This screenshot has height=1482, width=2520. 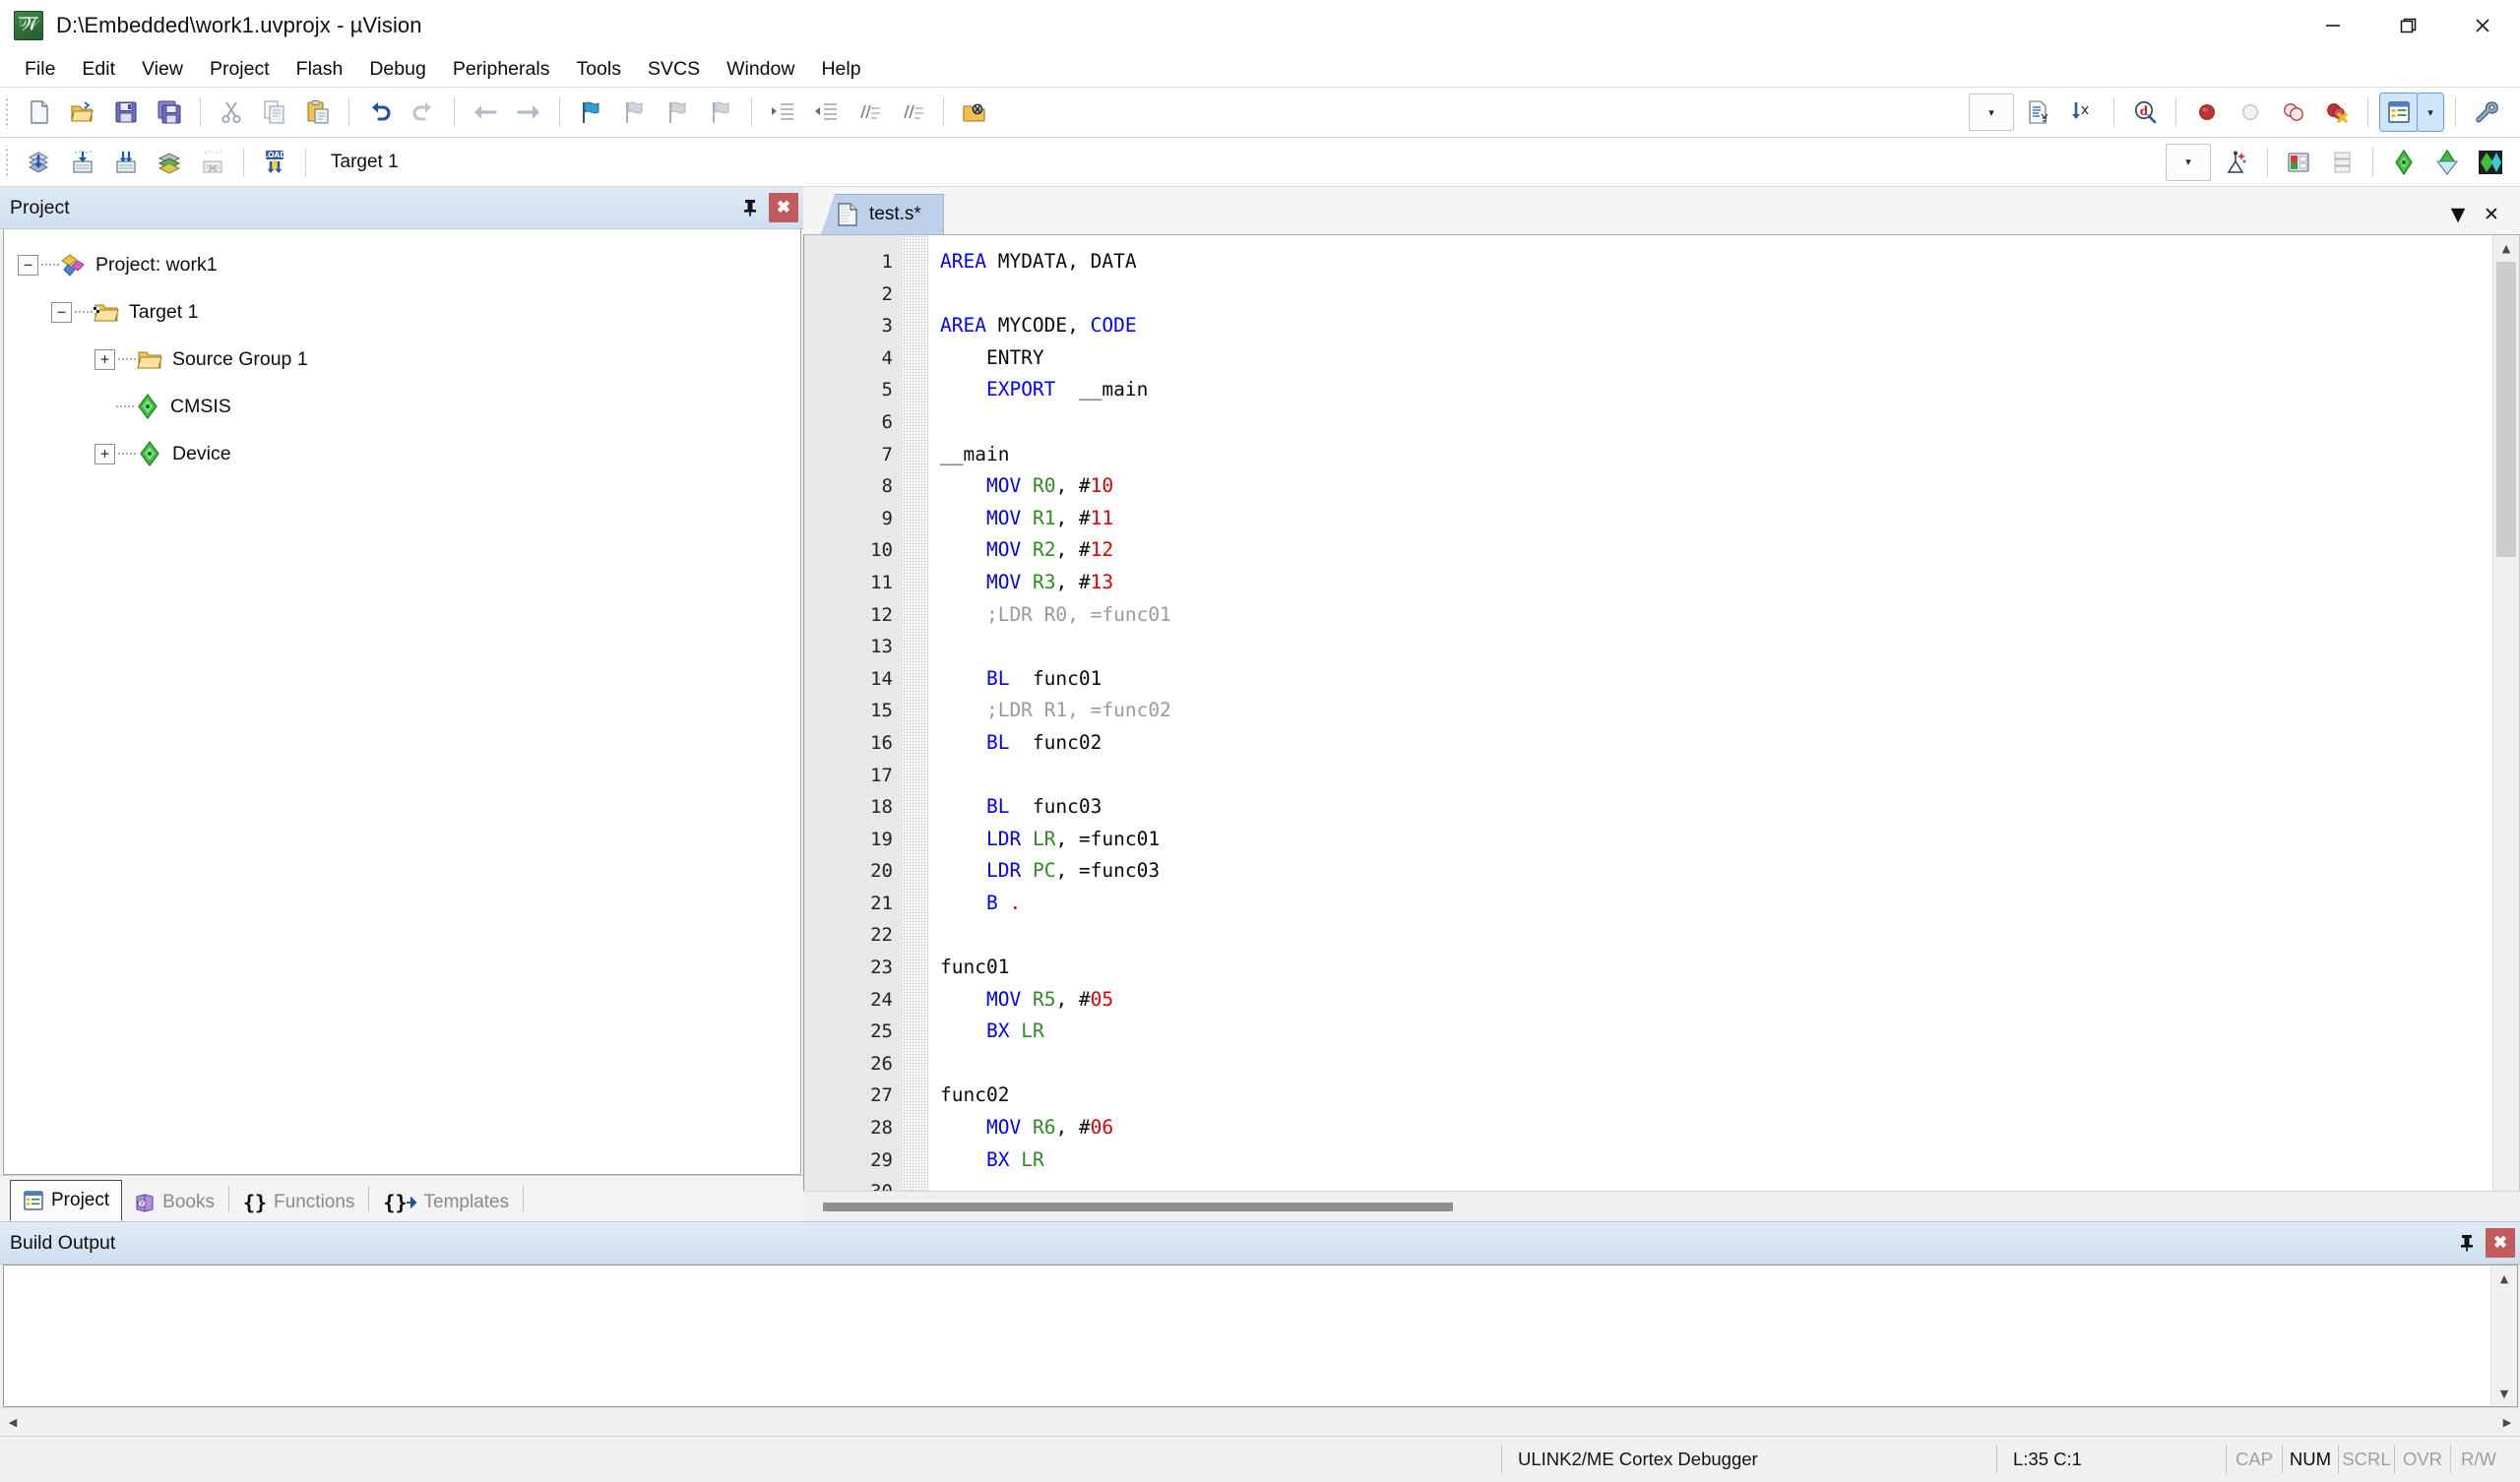 What do you see at coordinates (1991, 112) in the screenshot?
I see `find-combo-dropdown: ▾` at bounding box center [1991, 112].